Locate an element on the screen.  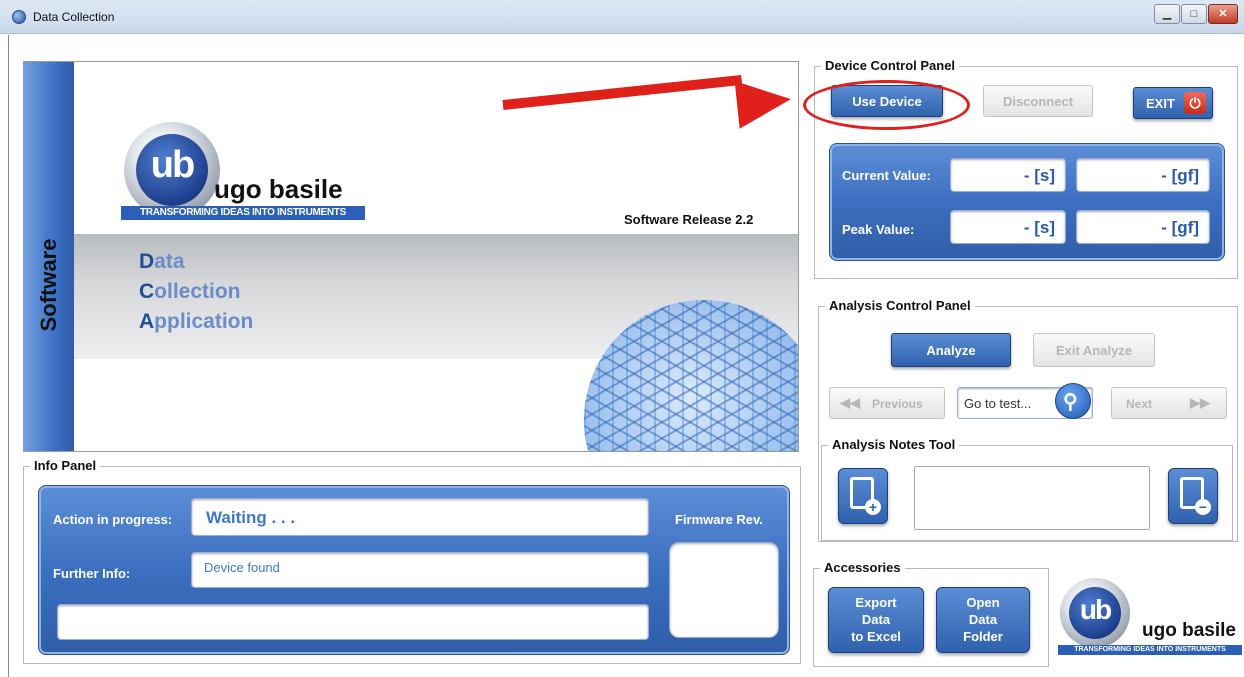
rewind-icon: ◀◀ is located at coordinates (850, 402).